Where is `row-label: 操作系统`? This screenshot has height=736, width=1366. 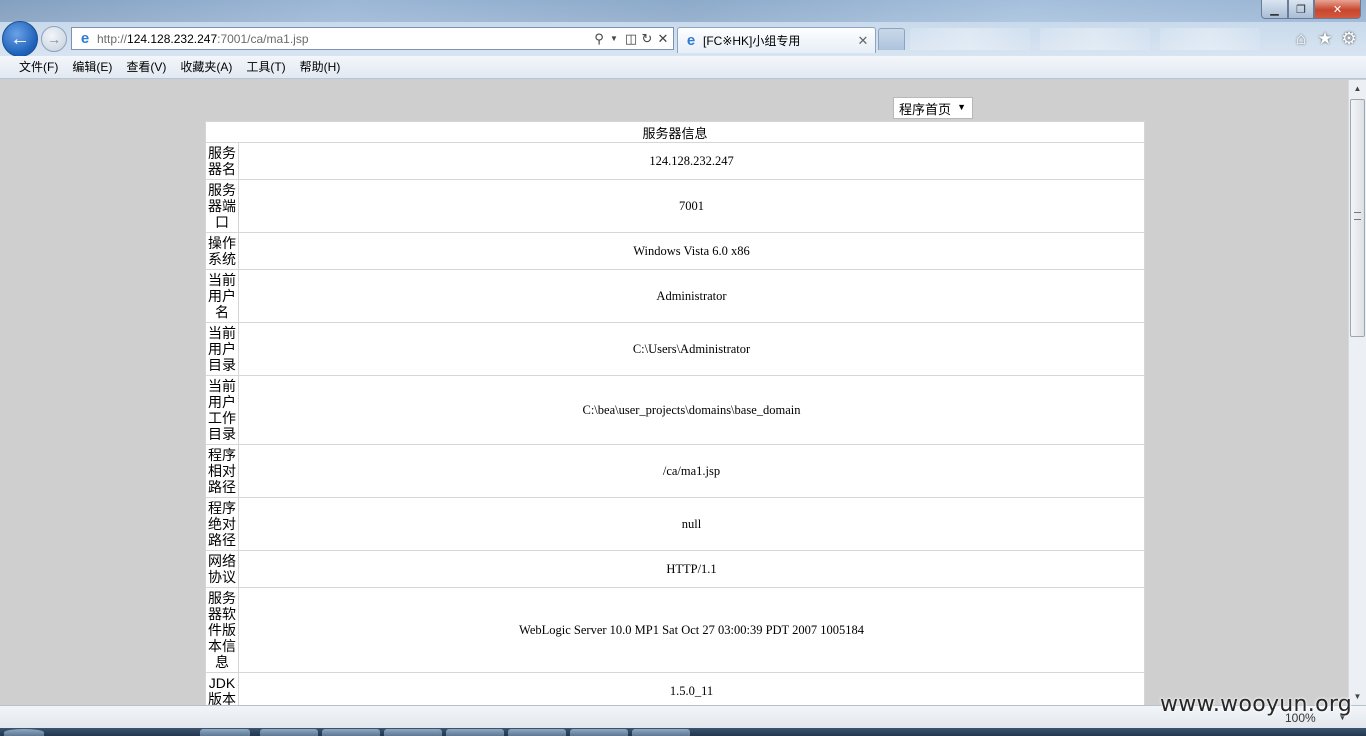 row-label: 操作系统 is located at coordinates (222, 251).